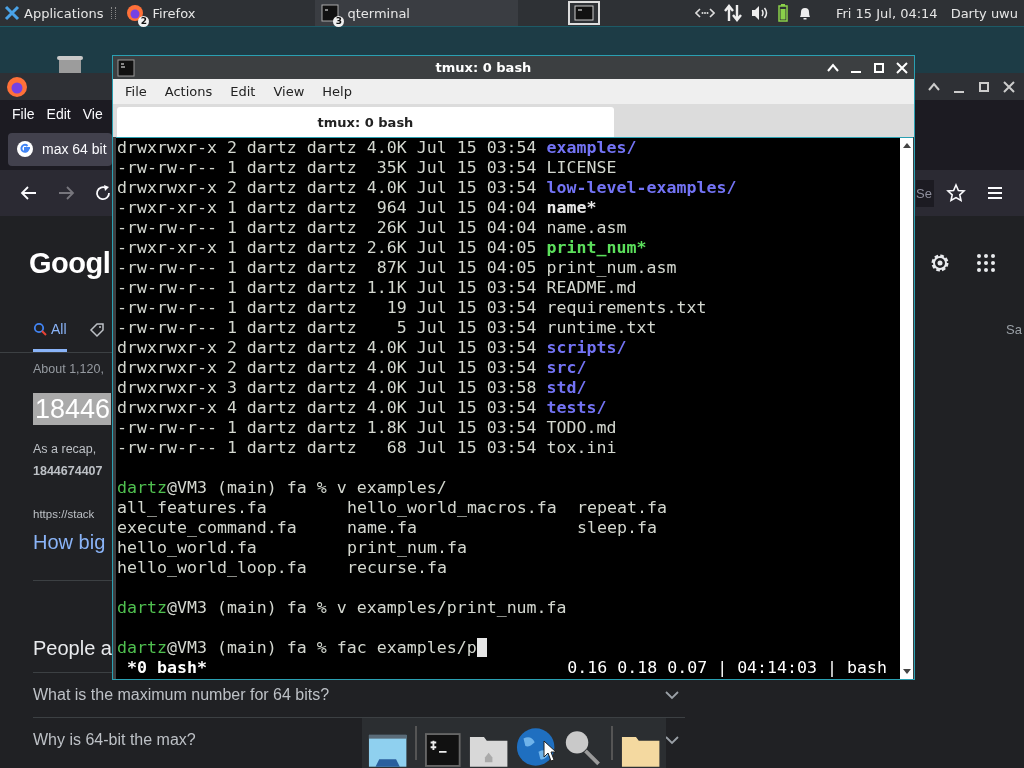  I want to click on command-text: fac examples/p, so click(406, 648).